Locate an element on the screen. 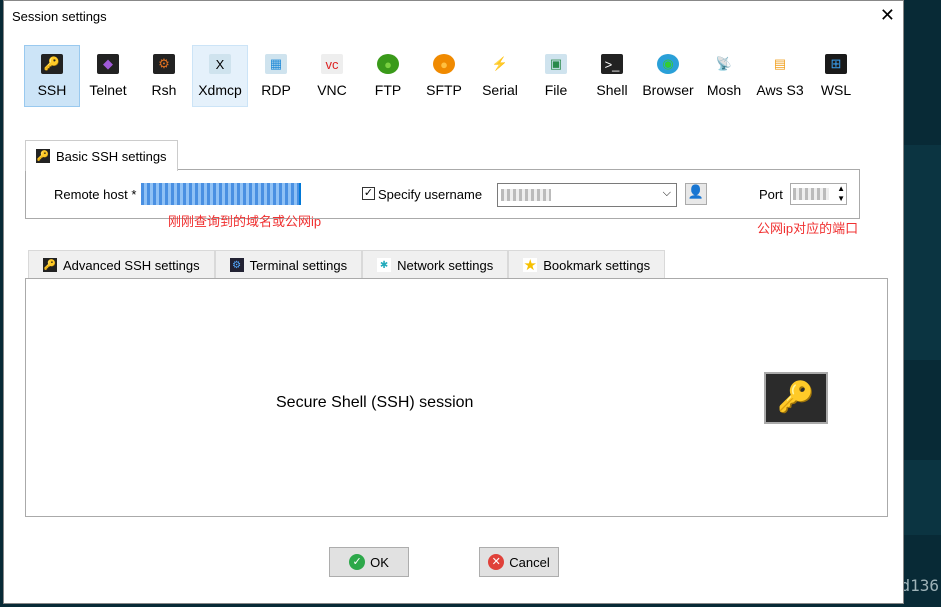 The width and height of the screenshot is (941, 607). star-icon: ★ is located at coordinates (530, 265).